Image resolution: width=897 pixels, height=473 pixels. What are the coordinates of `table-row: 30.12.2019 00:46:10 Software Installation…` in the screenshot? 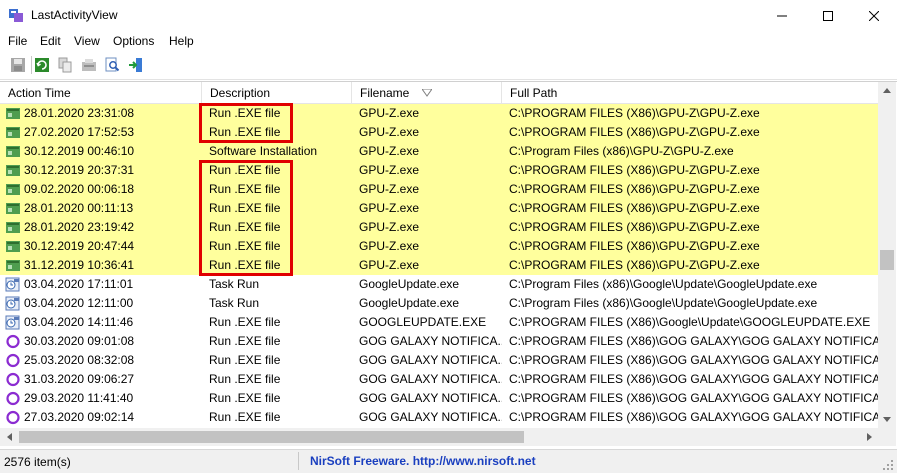 It's located at (439, 151).